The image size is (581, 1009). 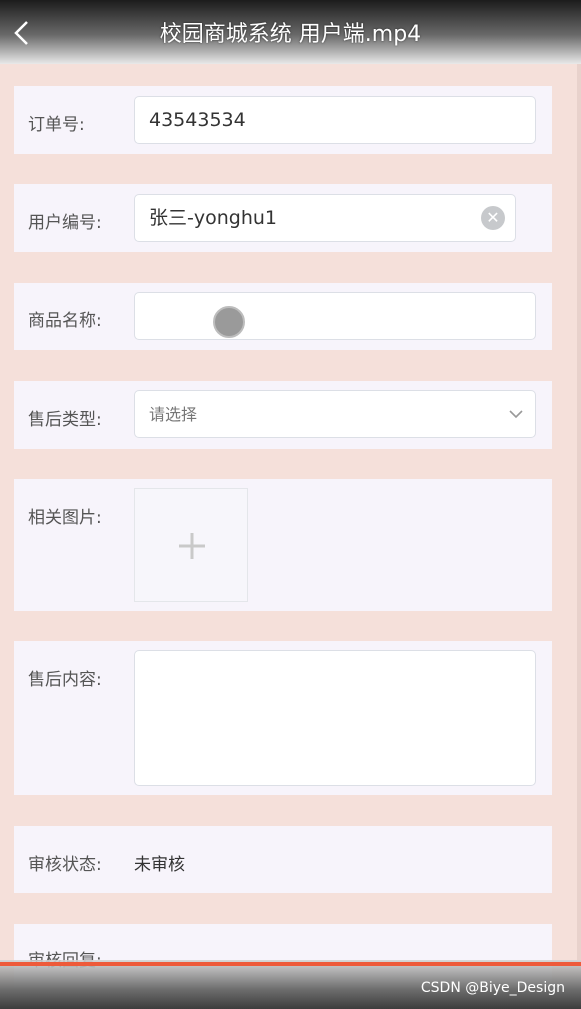 What do you see at coordinates (65, 680) in the screenshot?
I see `content-label: 售后内容:` at bounding box center [65, 680].